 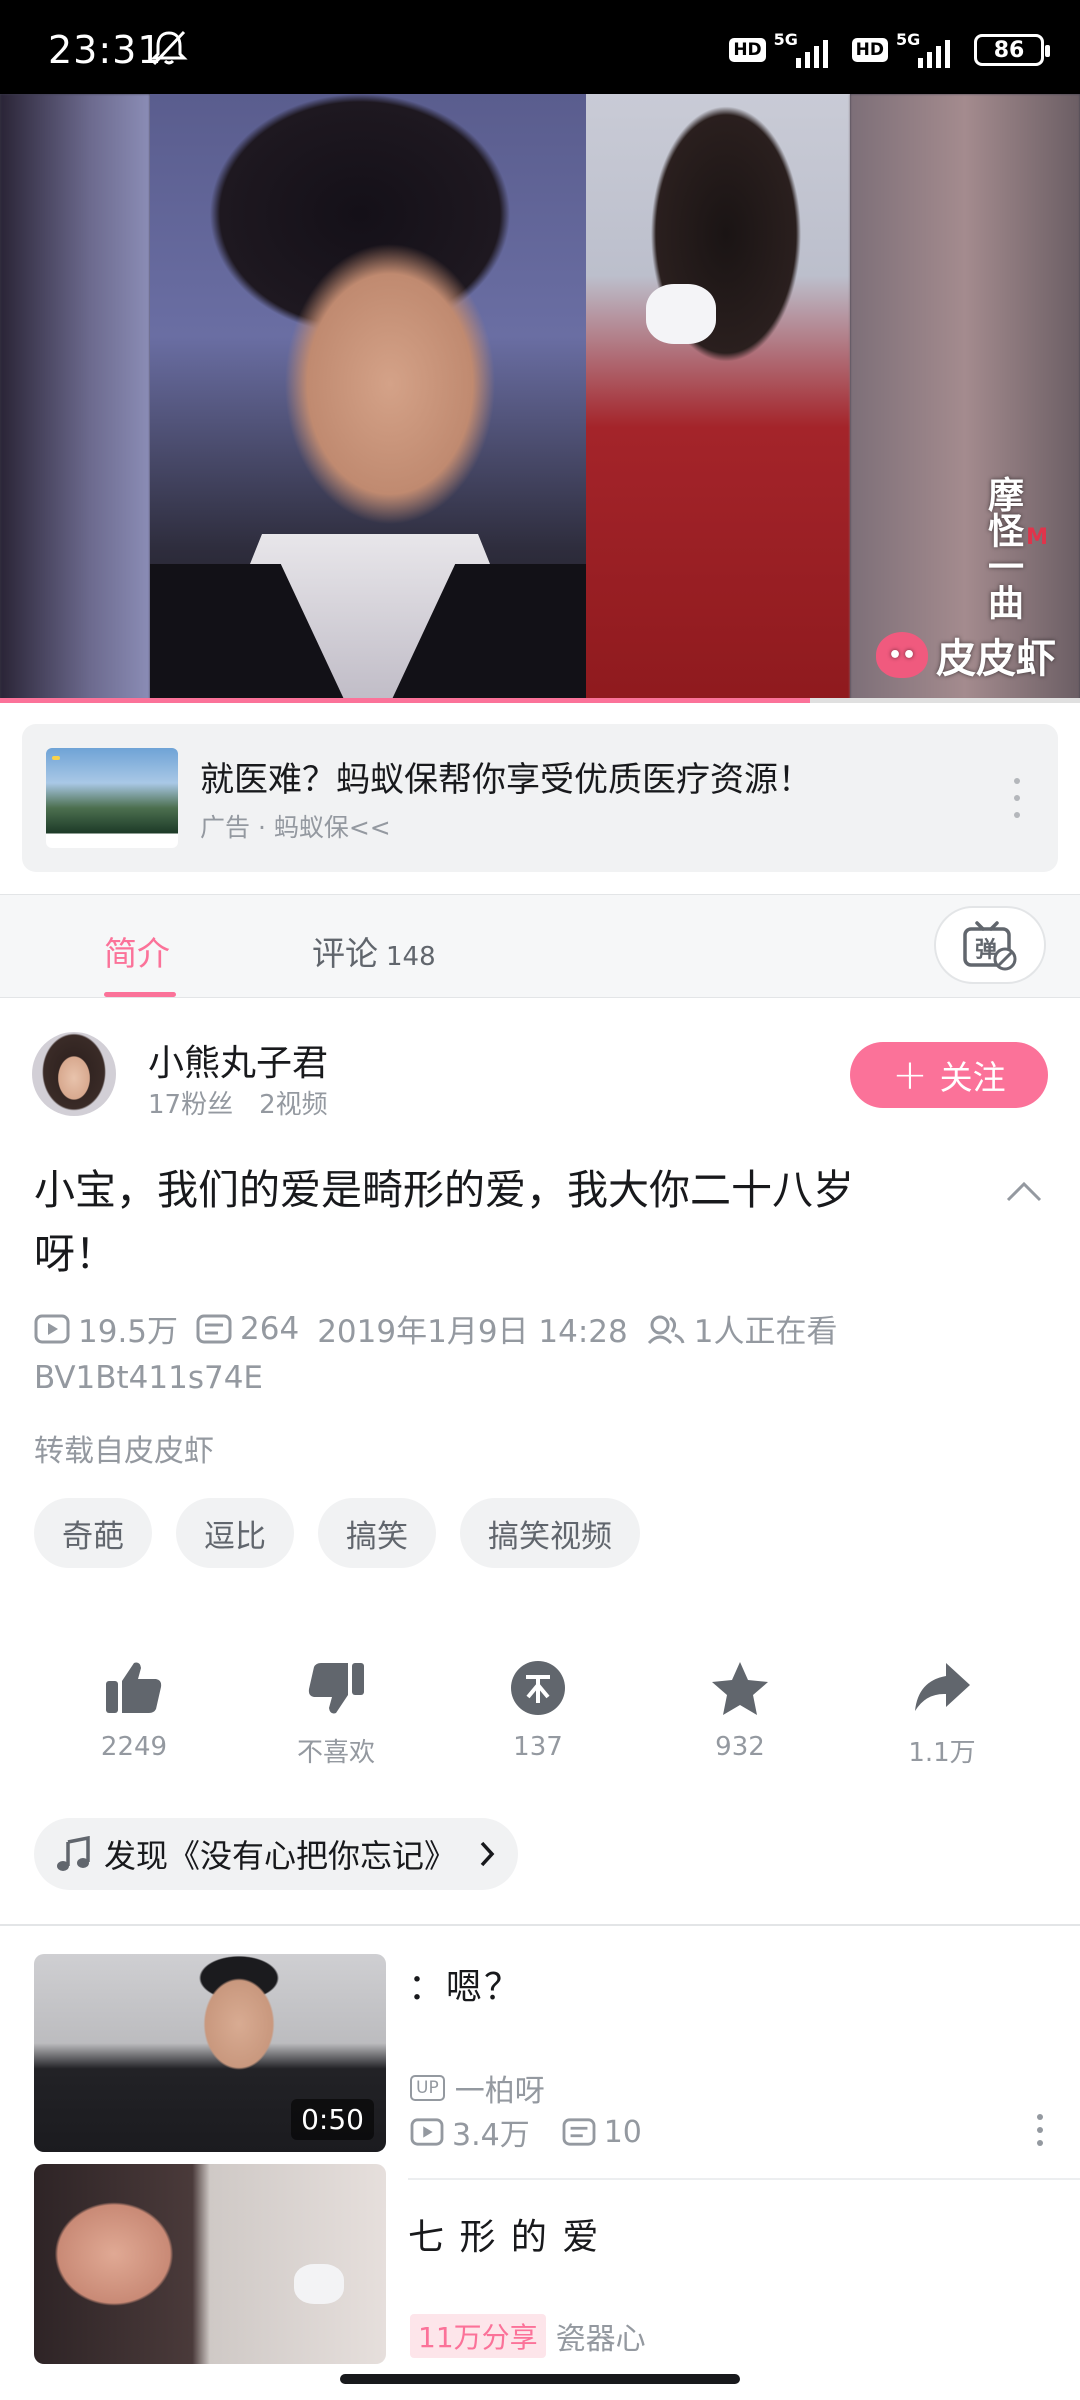 I want to click on share-count-badge: 11万分享, so click(x=478, y=2336).